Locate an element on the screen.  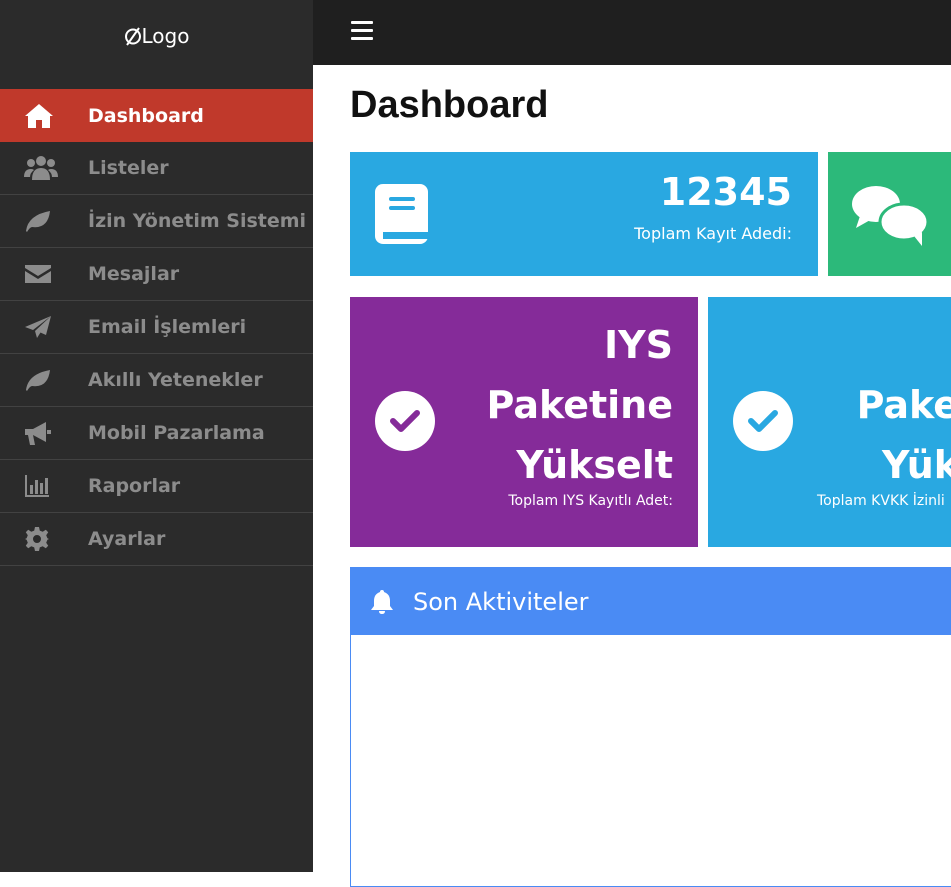
users-icon is located at coordinates (44, 168).